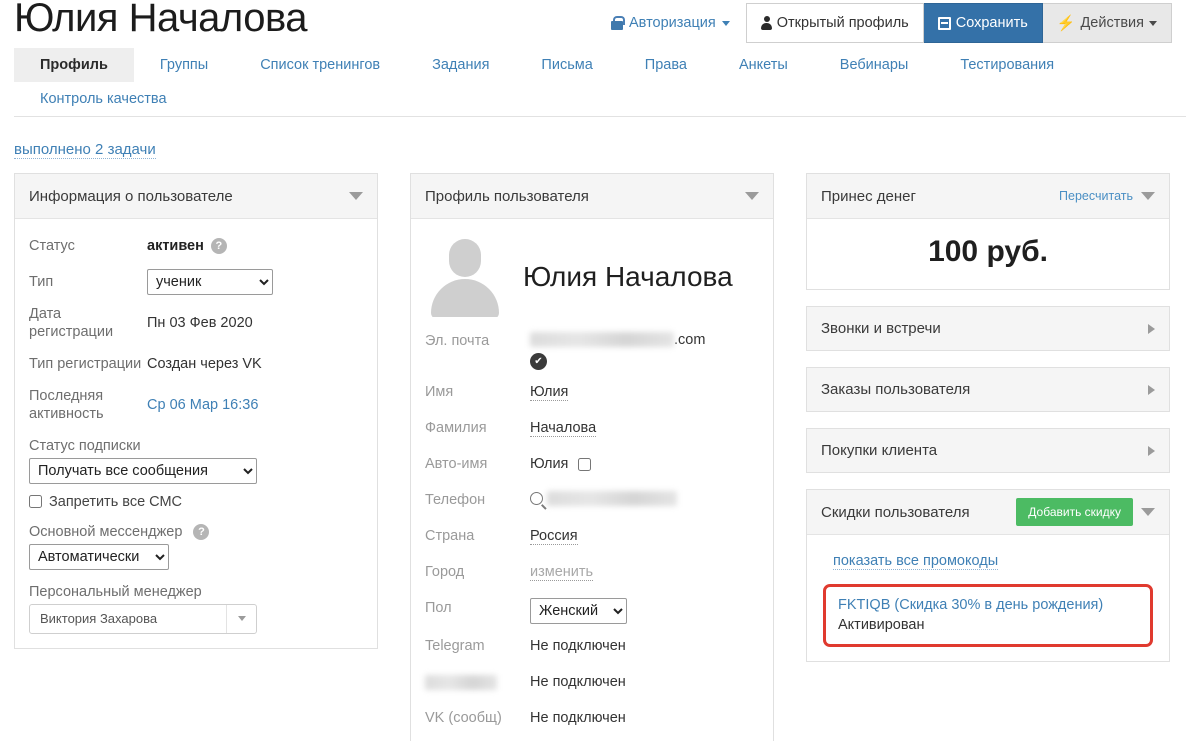 The height and width of the screenshot is (741, 1200). What do you see at coordinates (445, 572) in the screenshot?
I see `city-label: Город` at bounding box center [445, 572].